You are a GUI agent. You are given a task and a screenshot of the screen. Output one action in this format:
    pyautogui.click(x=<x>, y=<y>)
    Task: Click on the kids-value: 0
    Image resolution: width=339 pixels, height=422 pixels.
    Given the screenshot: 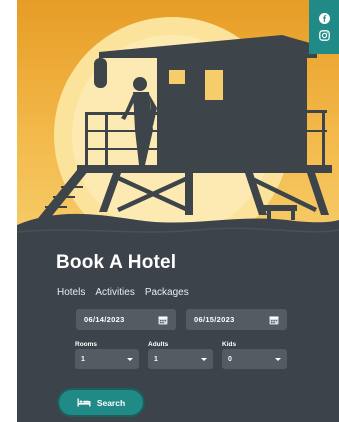 What is the action you would take?
    pyautogui.click(x=230, y=359)
    